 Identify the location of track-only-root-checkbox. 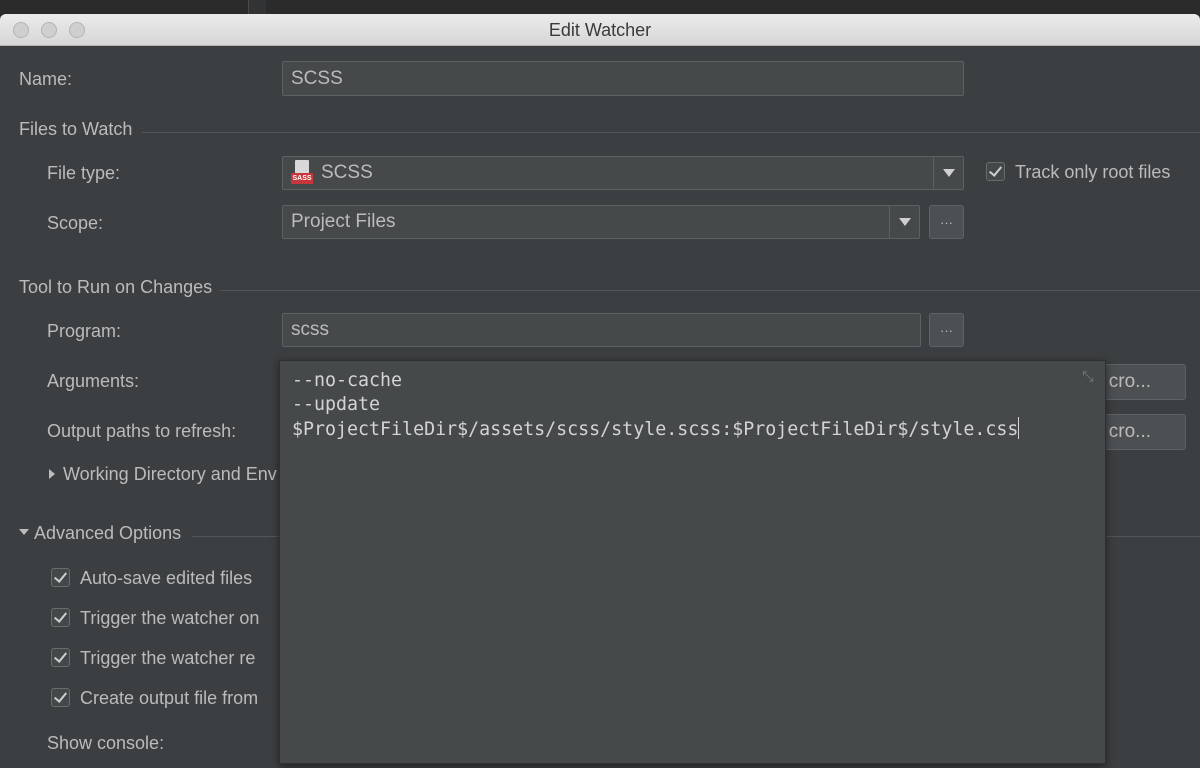
(995, 171).